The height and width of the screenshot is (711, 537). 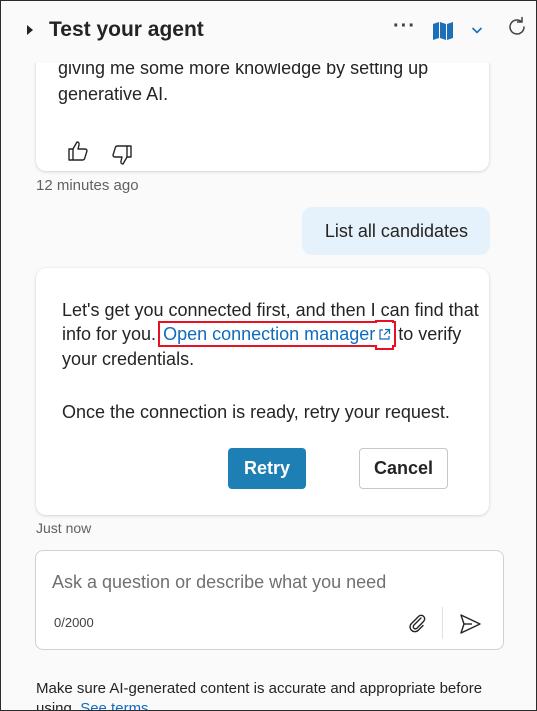 What do you see at coordinates (122, 157) in the screenshot?
I see `thumbs-down-icon` at bounding box center [122, 157].